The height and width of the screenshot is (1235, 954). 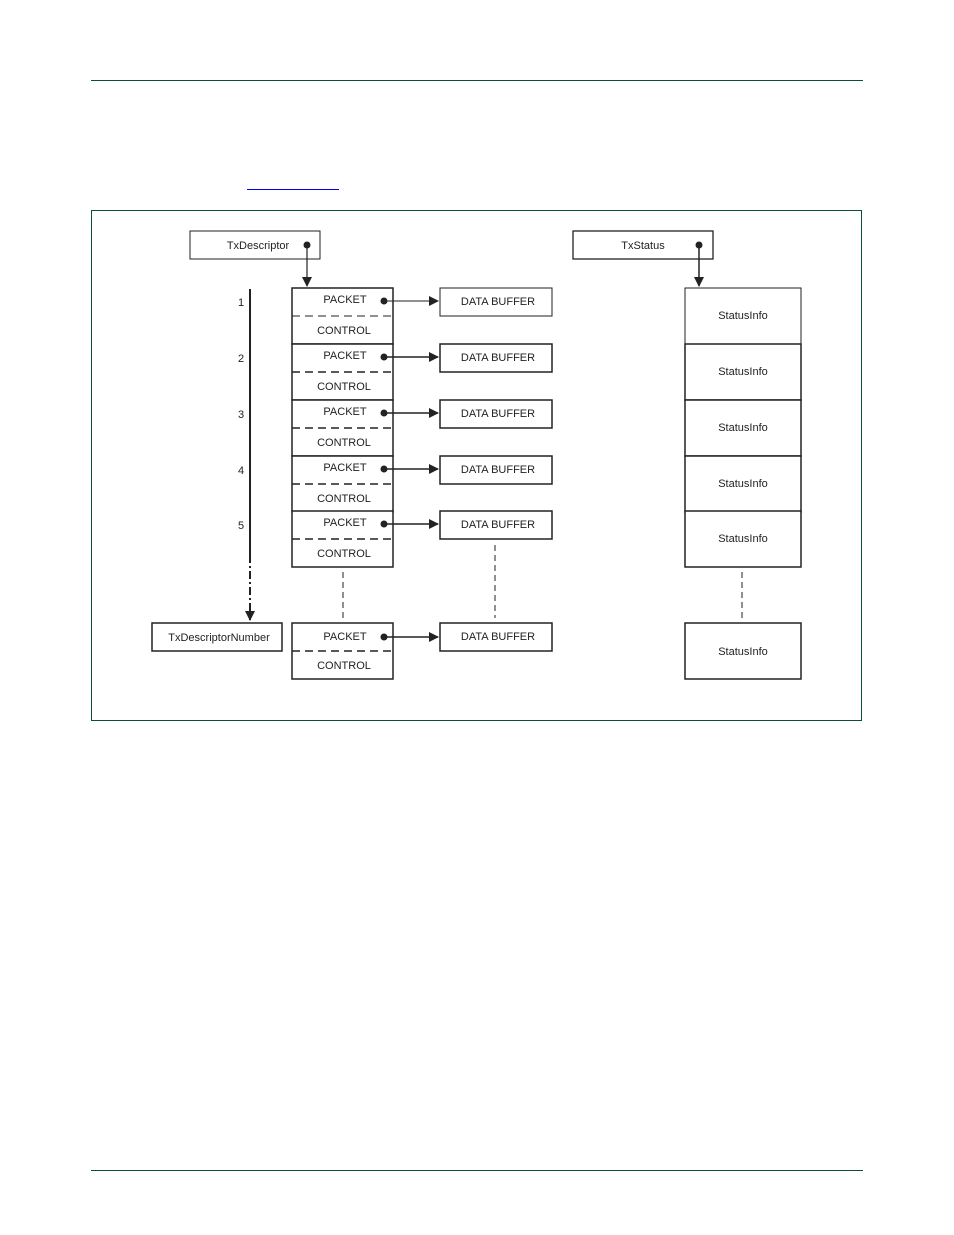 I want to click on descriptor-row: 3 PACKET CONTROL DATA BUFFER StatusInfo, so click(x=520, y=428).